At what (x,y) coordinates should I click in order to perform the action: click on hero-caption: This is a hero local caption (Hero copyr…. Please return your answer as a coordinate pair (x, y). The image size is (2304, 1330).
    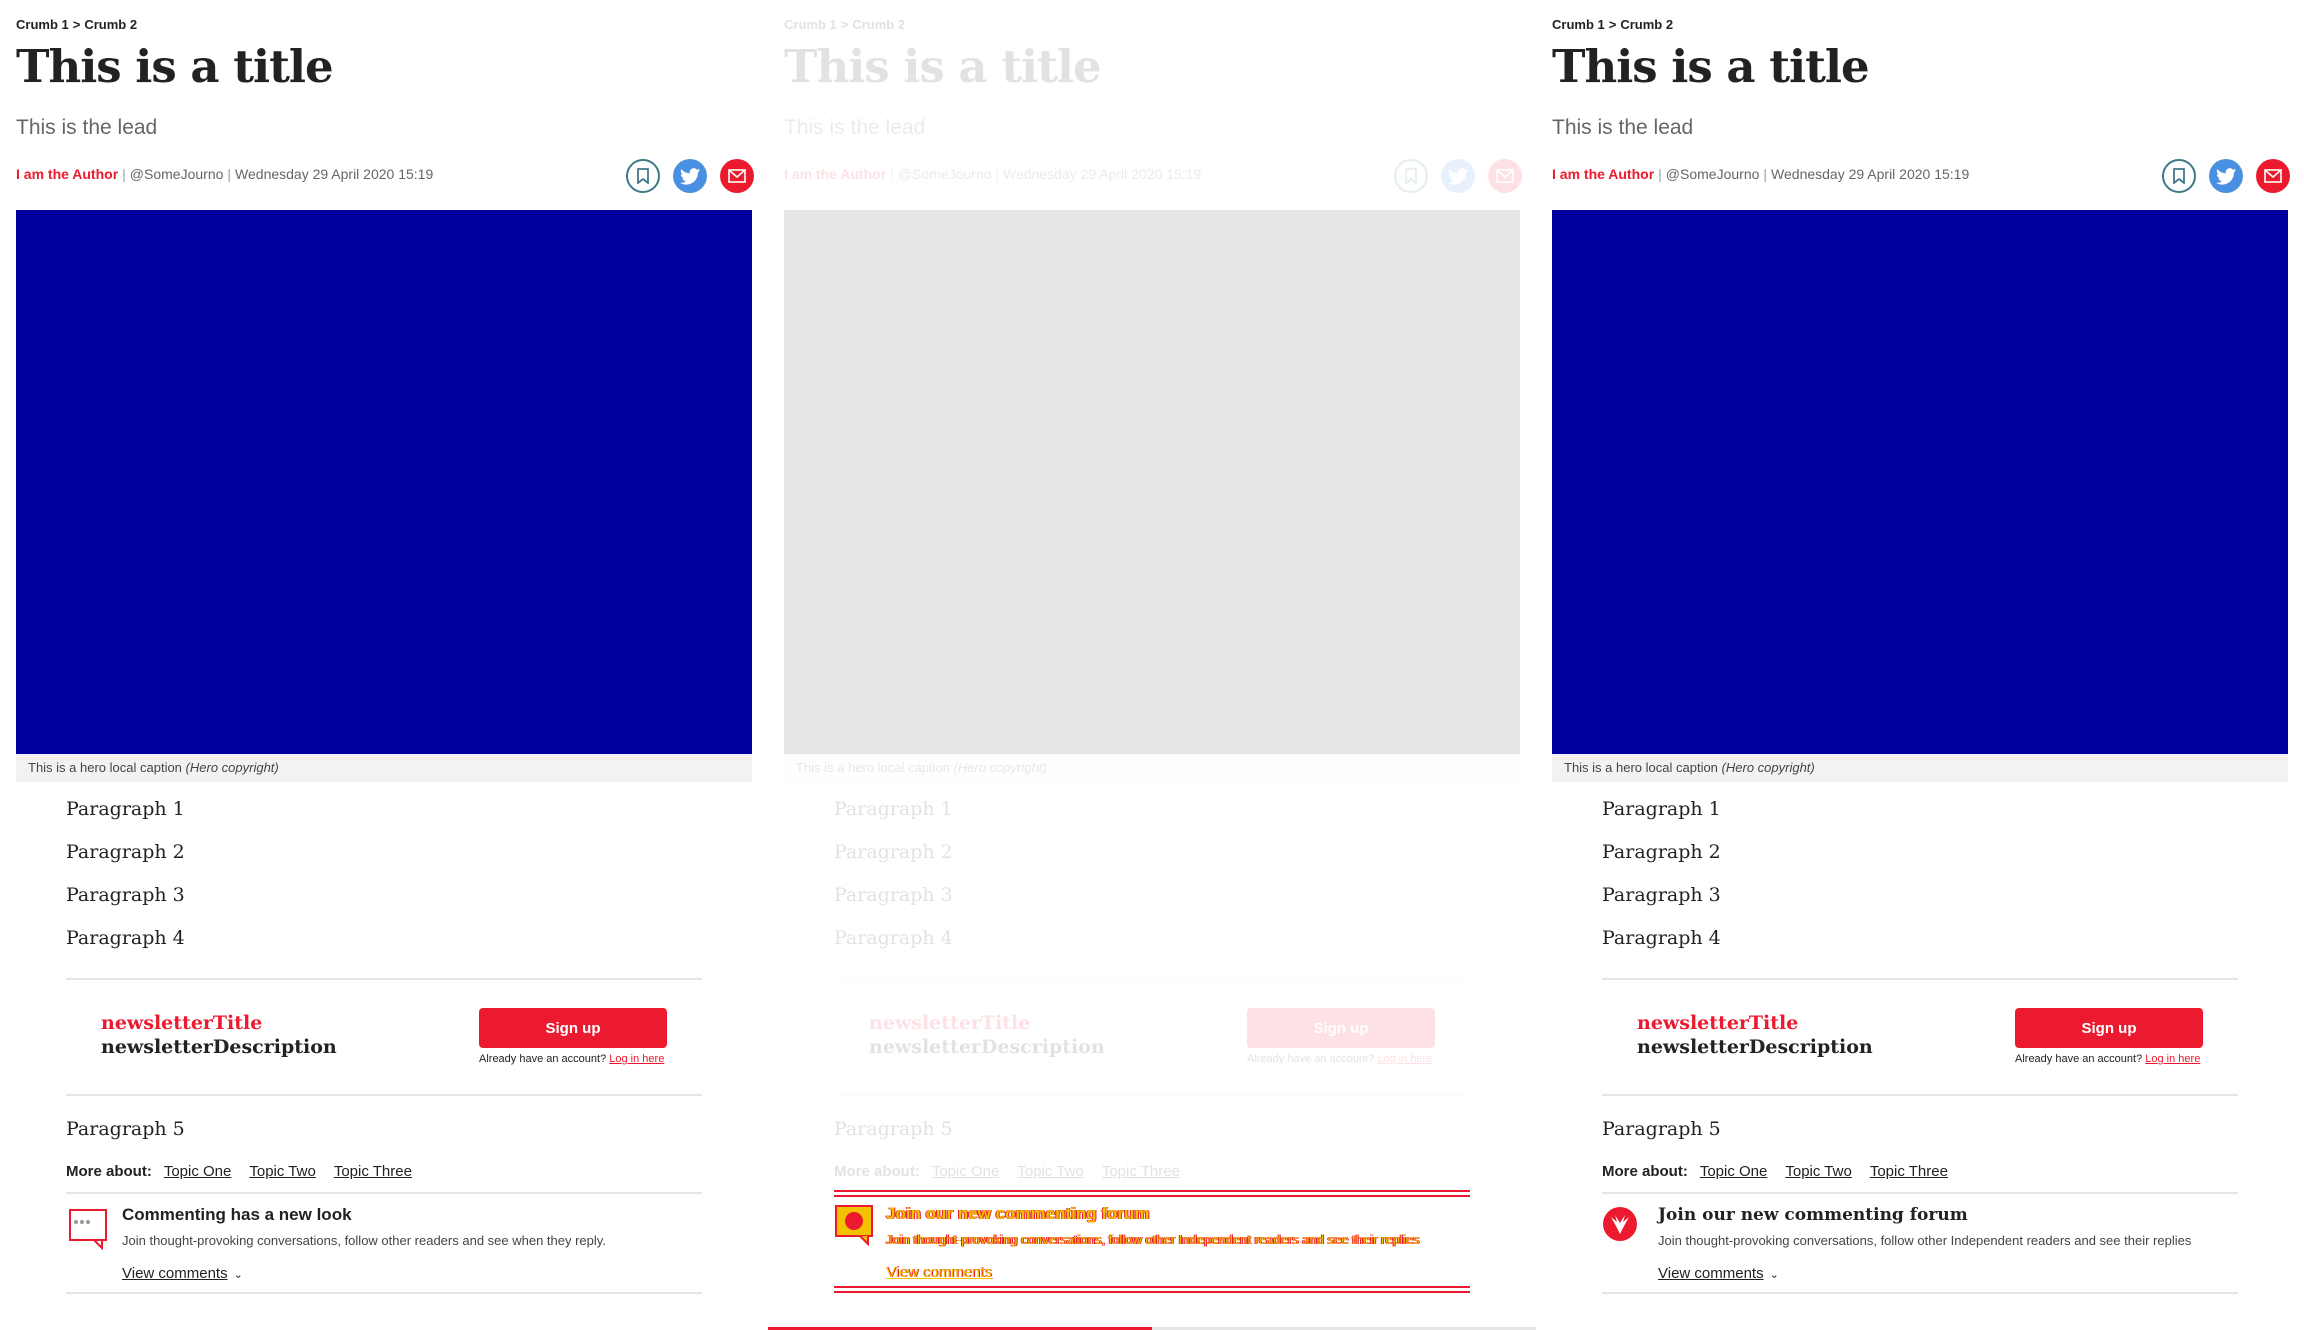
    Looking at the image, I should click on (1152, 768).